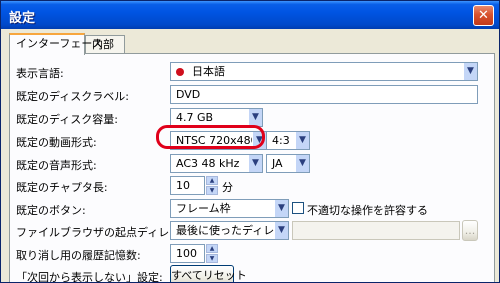 This screenshot has height=283, width=500. What do you see at coordinates (253, 186) in the screenshot?
I see `row-chapter-length: 既定のチャプタ長: 10 ▲ ▼ 分` at bounding box center [253, 186].